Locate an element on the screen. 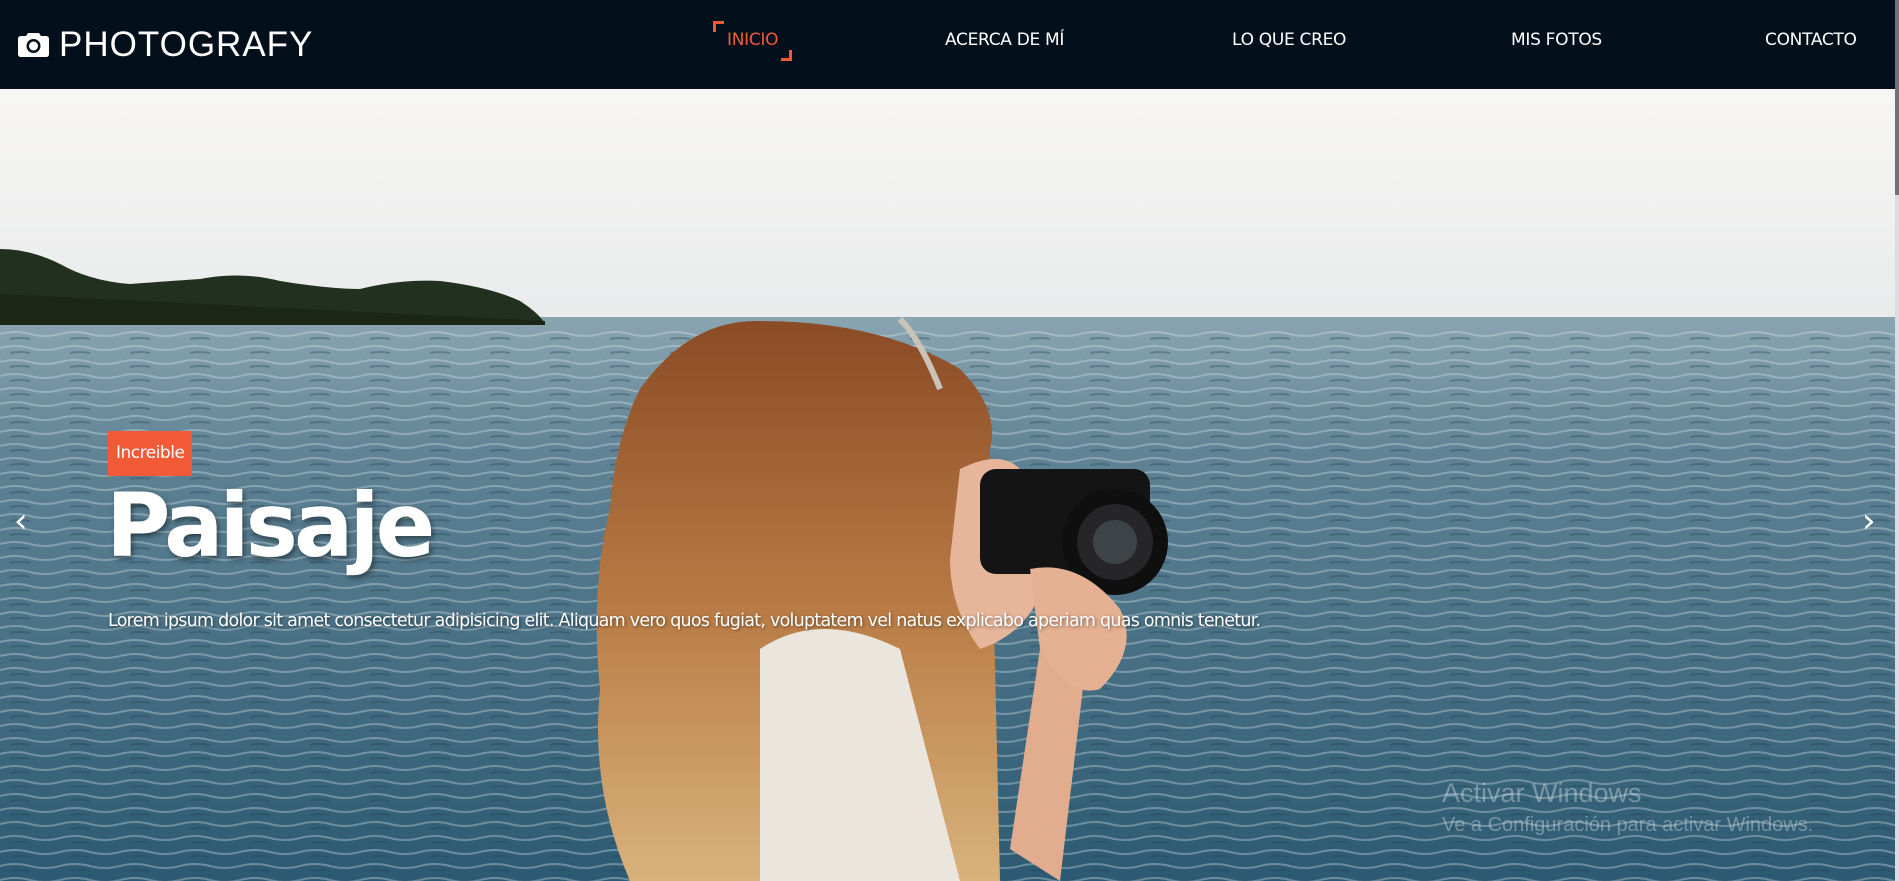 The width and height of the screenshot is (1899, 881). nav-link-acerca: ACERCA DE MÍ is located at coordinates (1004, 40).